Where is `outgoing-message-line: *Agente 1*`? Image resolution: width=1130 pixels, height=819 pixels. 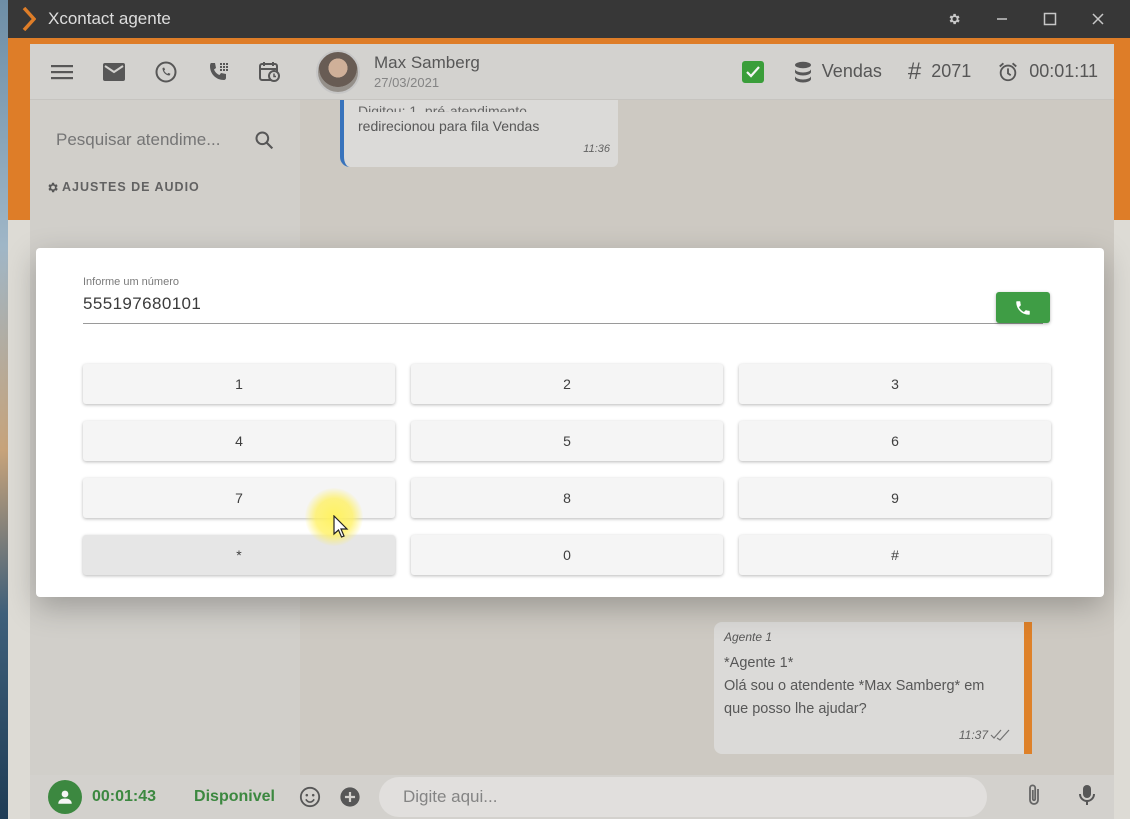 outgoing-message-line: *Agente 1* is located at coordinates (759, 663).